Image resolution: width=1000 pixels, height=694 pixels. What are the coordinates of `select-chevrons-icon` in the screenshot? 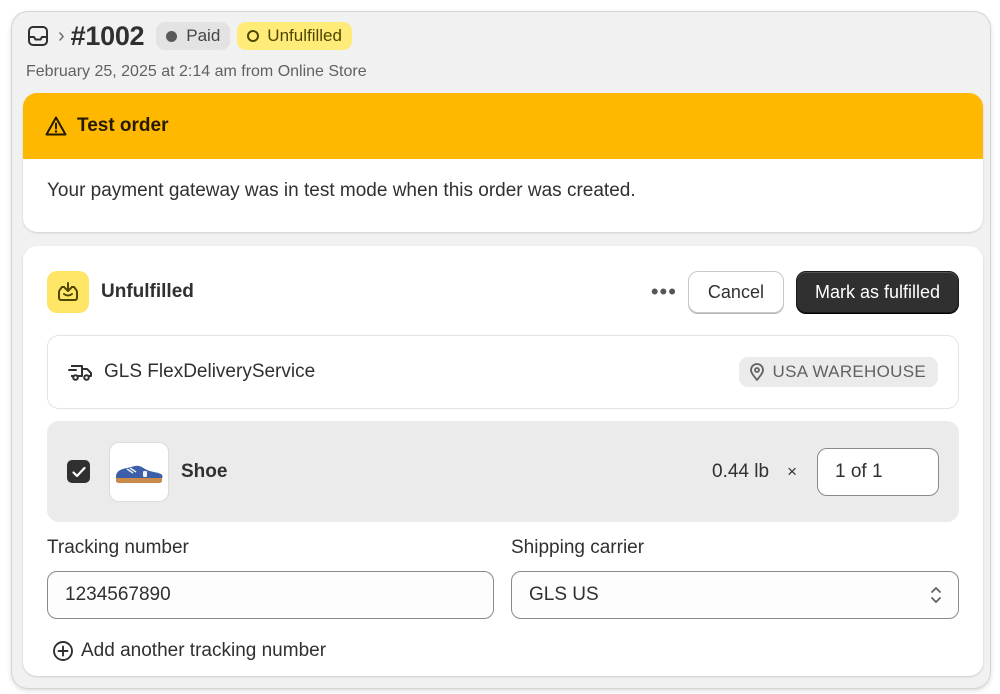 It's located at (936, 595).